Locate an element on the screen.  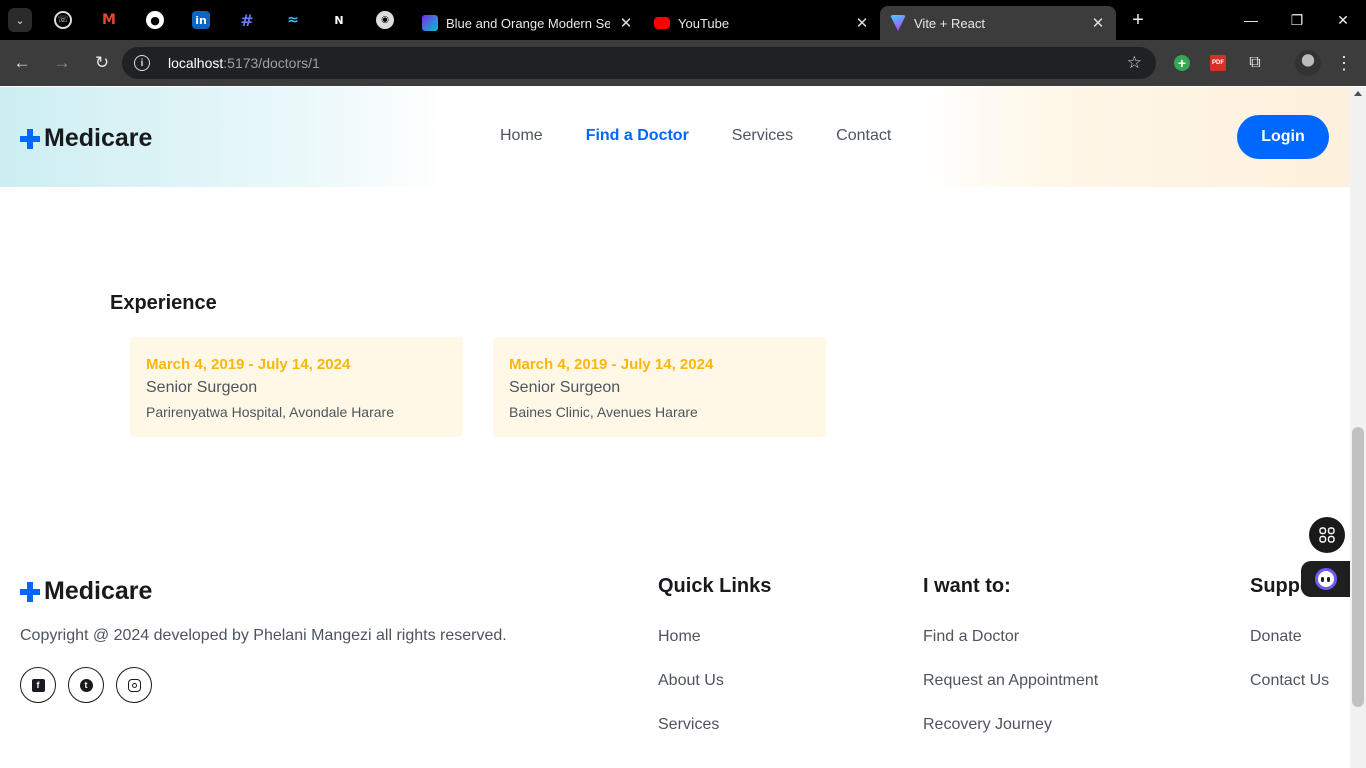
twitter-icon: t is located at coordinates (86, 685).